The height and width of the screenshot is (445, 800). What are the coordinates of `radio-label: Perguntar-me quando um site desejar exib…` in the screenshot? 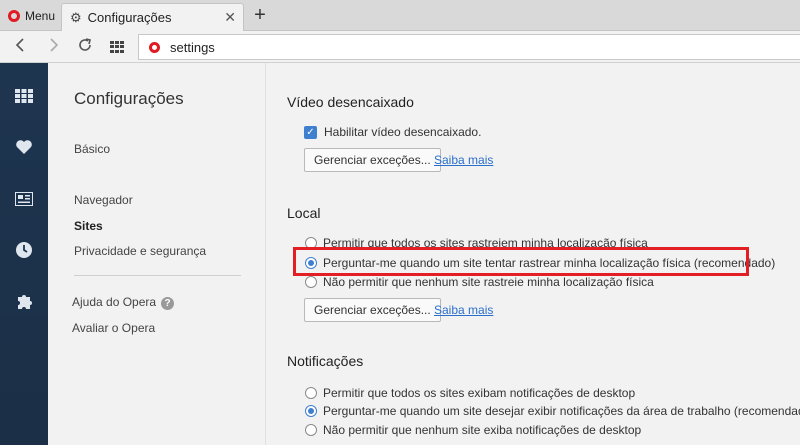 It's located at (561, 411).